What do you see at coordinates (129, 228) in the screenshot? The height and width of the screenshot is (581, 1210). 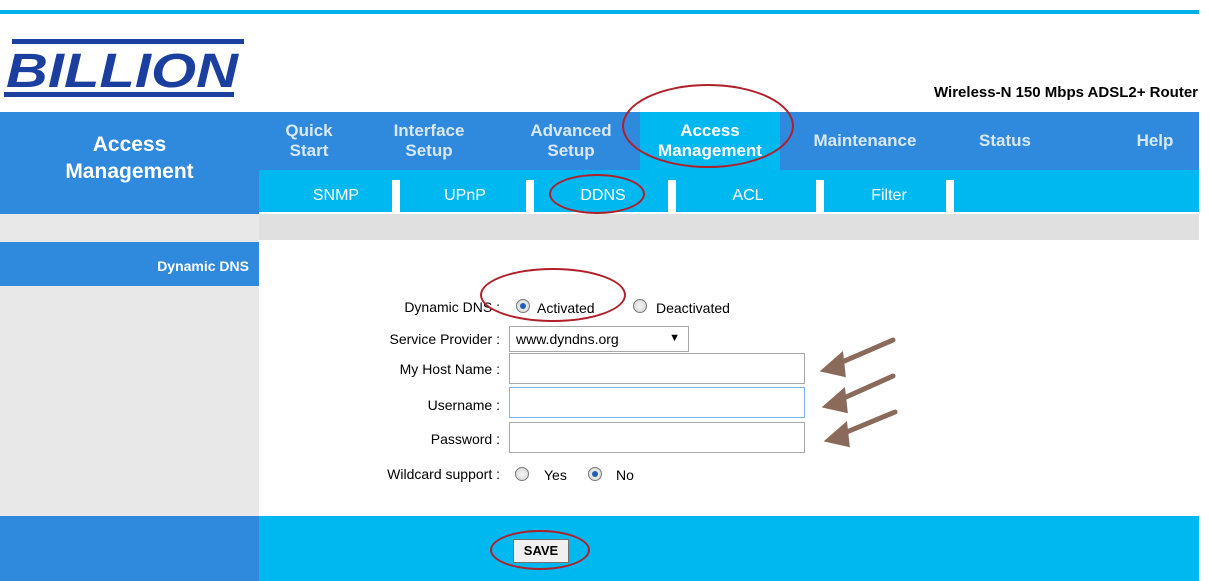 I see `left-gray-strip` at bounding box center [129, 228].